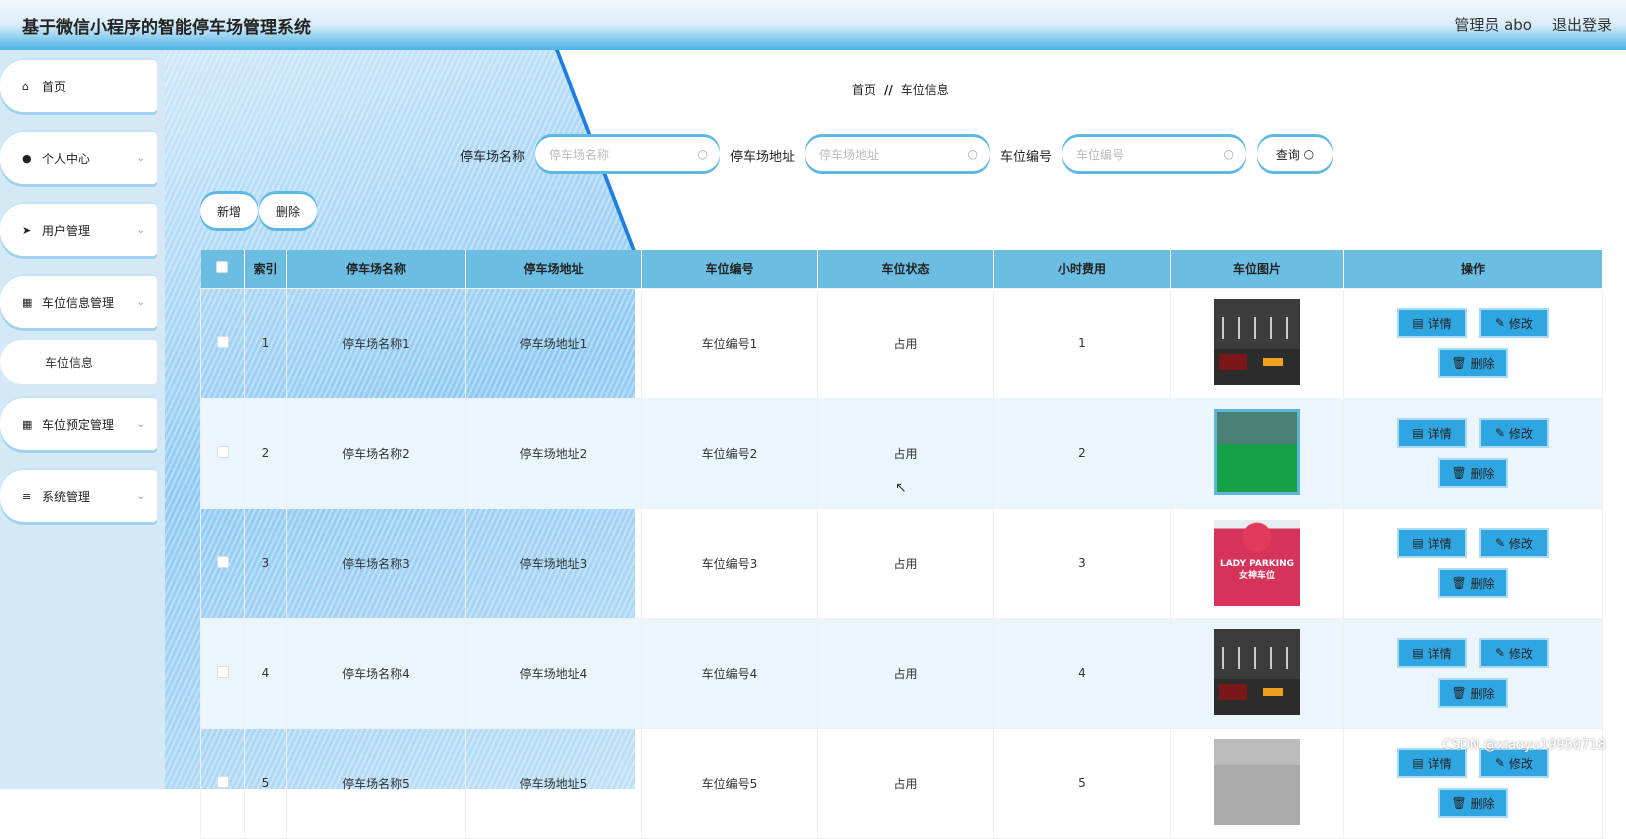  I want to click on num-search-input: 车位编号 ○, so click(1154, 154).